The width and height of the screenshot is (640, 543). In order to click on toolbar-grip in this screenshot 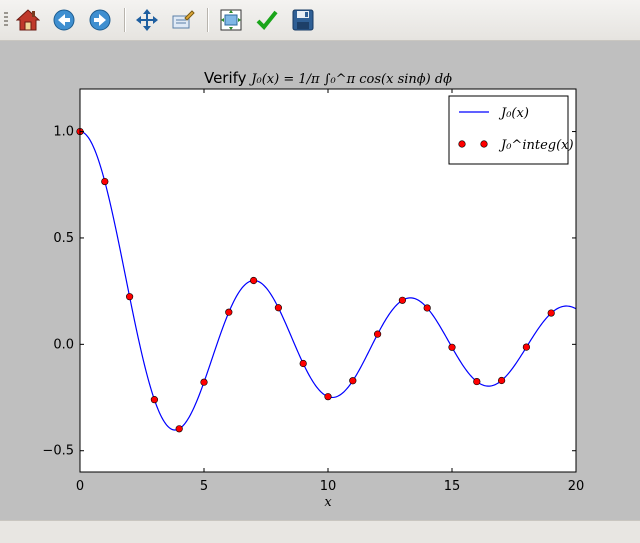, I will do `click(6, 20)`.